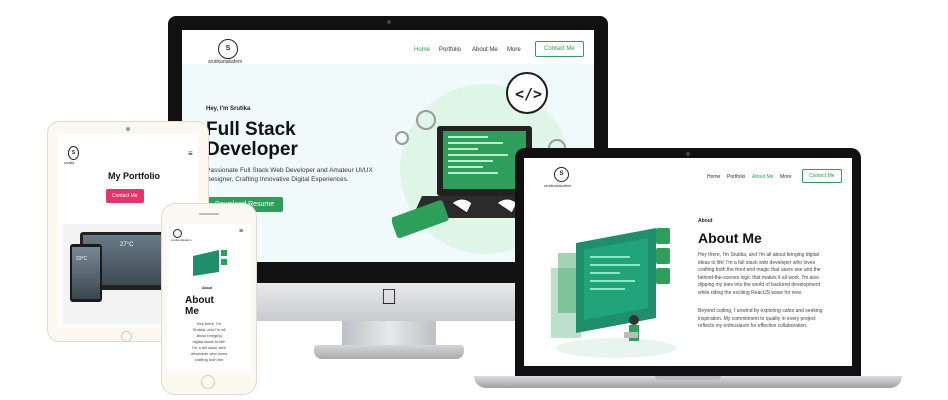  Describe the element at coordinates (688, 378) in the screenshot. I see `laptop-notch` at that location.